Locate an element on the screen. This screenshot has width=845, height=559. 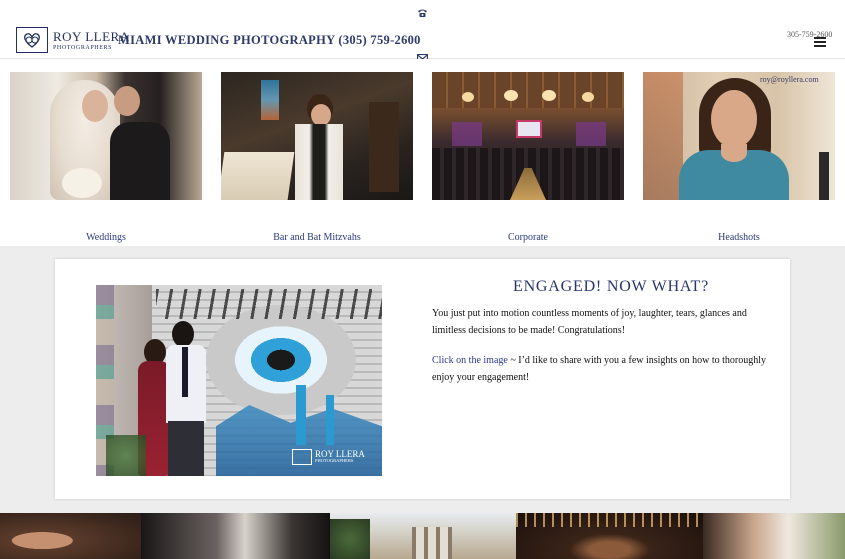
site-logo: ROY LLERA PHOTOGRAPHERS is located at coordinates (73, 40).